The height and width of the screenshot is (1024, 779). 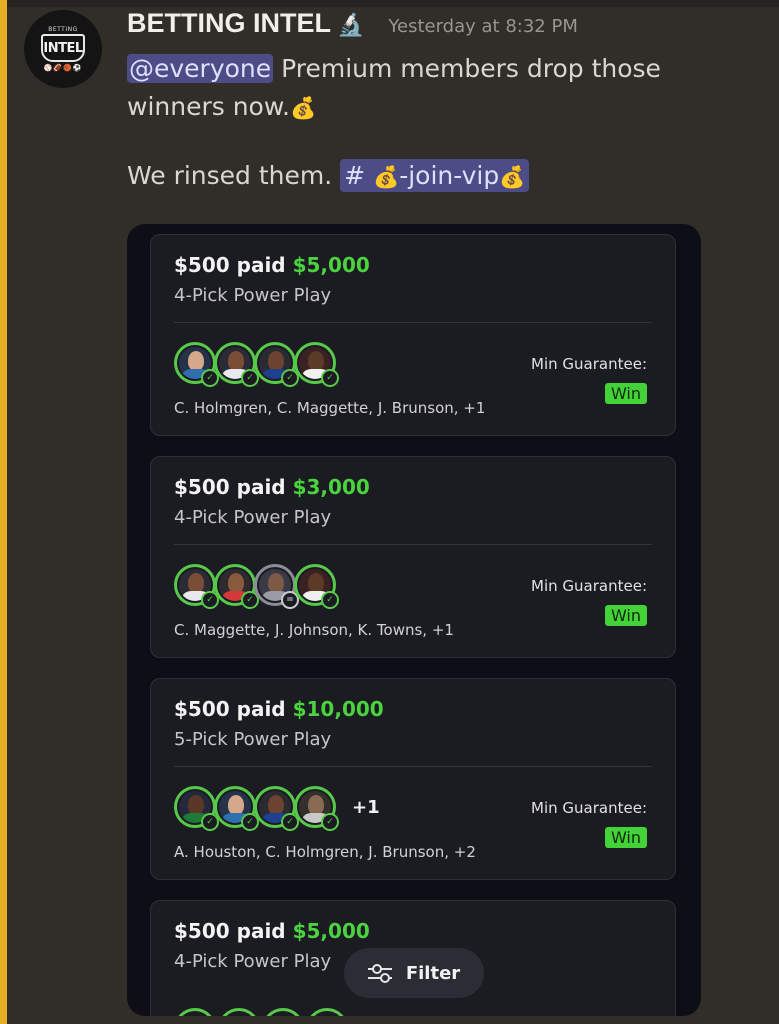 What do you see at coordinates (325, 852) in the screenshot?
I see `player-names: A. Houston, C. Holmgren, J. Brunson, +2` at bounding box center [325, 852].